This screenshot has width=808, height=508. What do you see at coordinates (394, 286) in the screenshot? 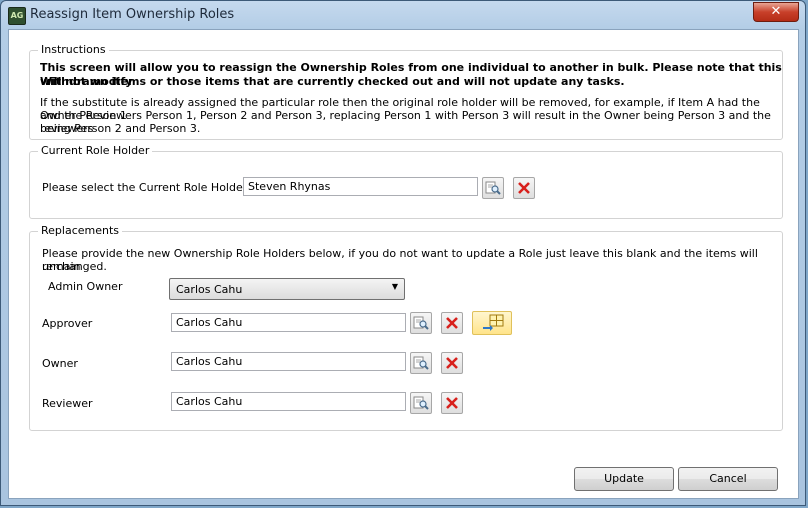
I see `chevron-down-icon: ▼` at bounding box center [394, 286].